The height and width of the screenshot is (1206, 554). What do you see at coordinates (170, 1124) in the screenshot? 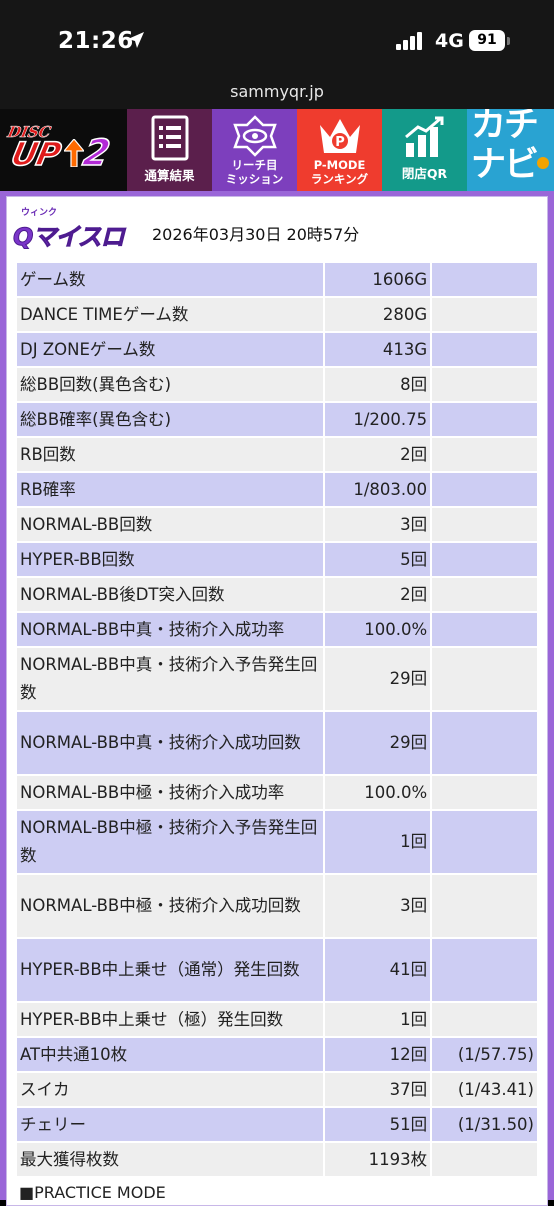
I see `stat-label: チェリー` at bounding box center [170, 1124].